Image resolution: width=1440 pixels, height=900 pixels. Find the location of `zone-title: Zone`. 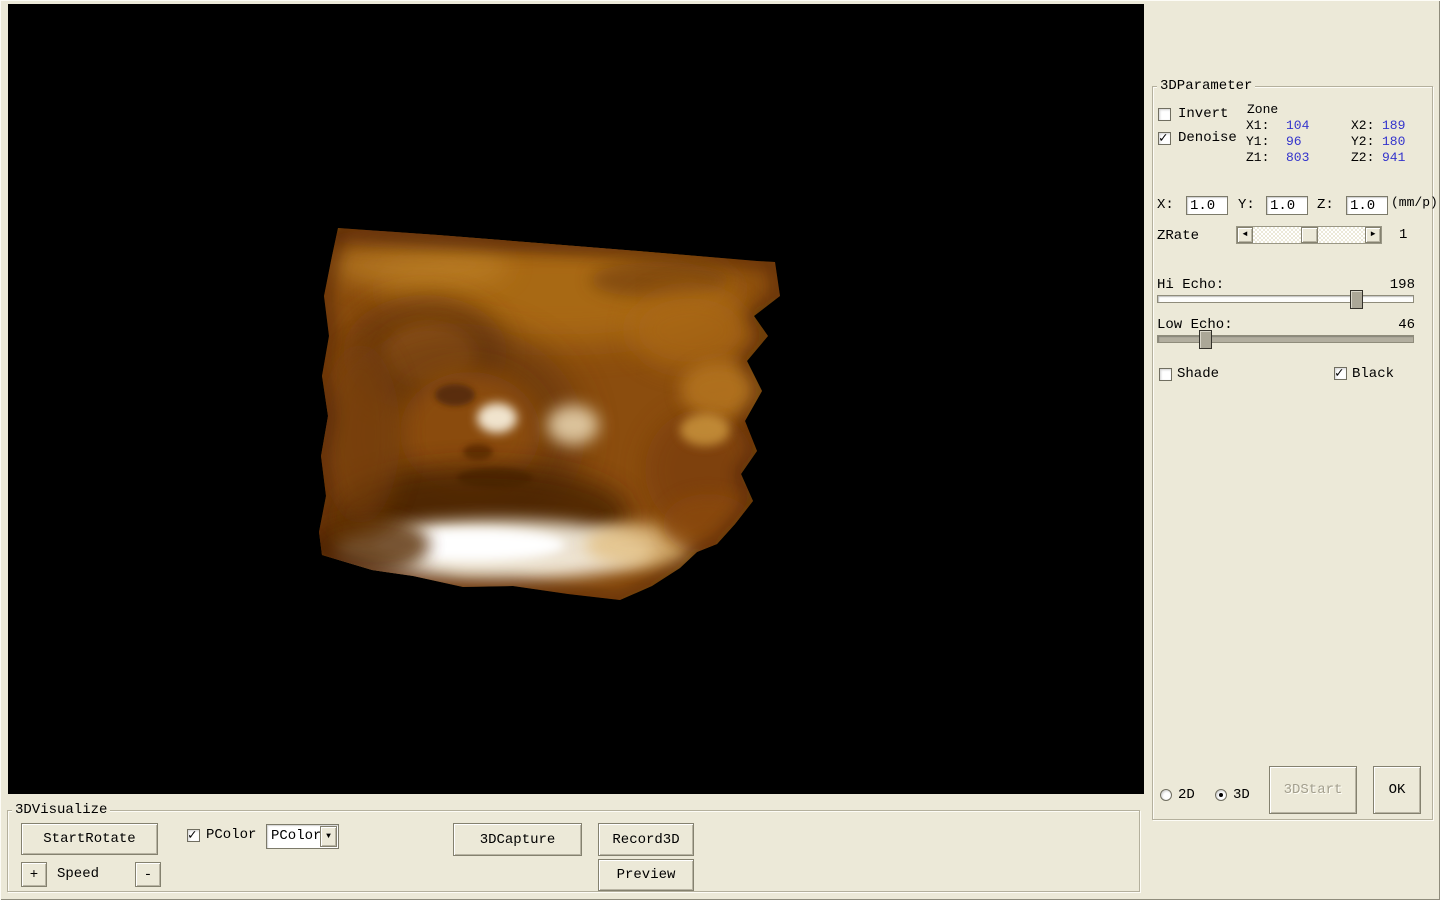

zone-title: Zone is located at coordinates (1263, 109).